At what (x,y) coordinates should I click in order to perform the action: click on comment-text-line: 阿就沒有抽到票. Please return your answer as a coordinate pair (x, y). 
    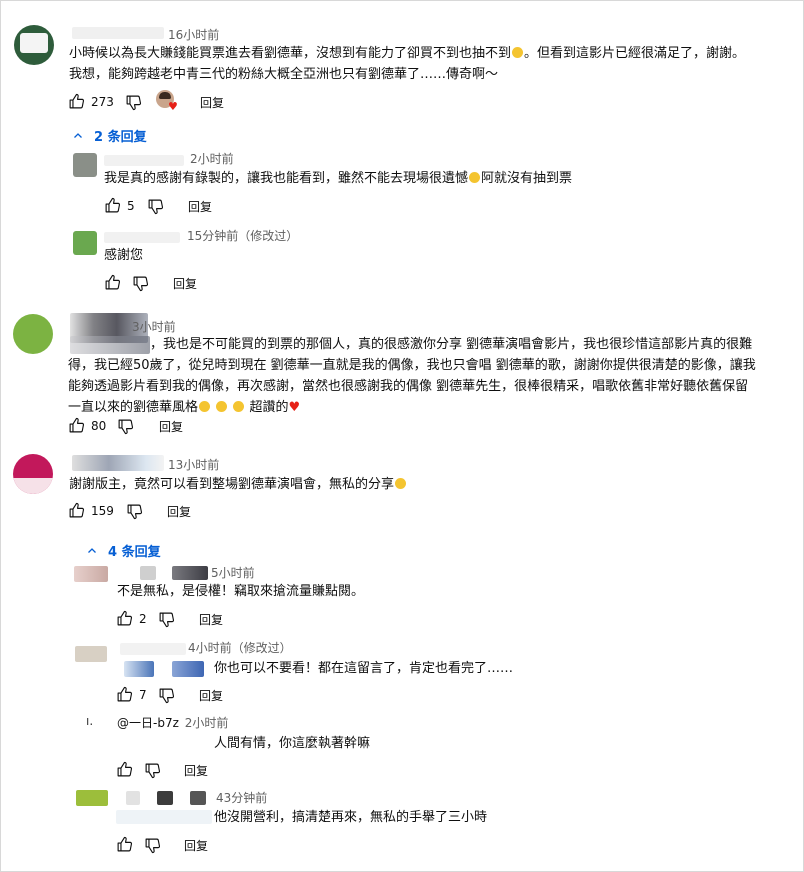
    Looking at the image, I should click on (527, 178).